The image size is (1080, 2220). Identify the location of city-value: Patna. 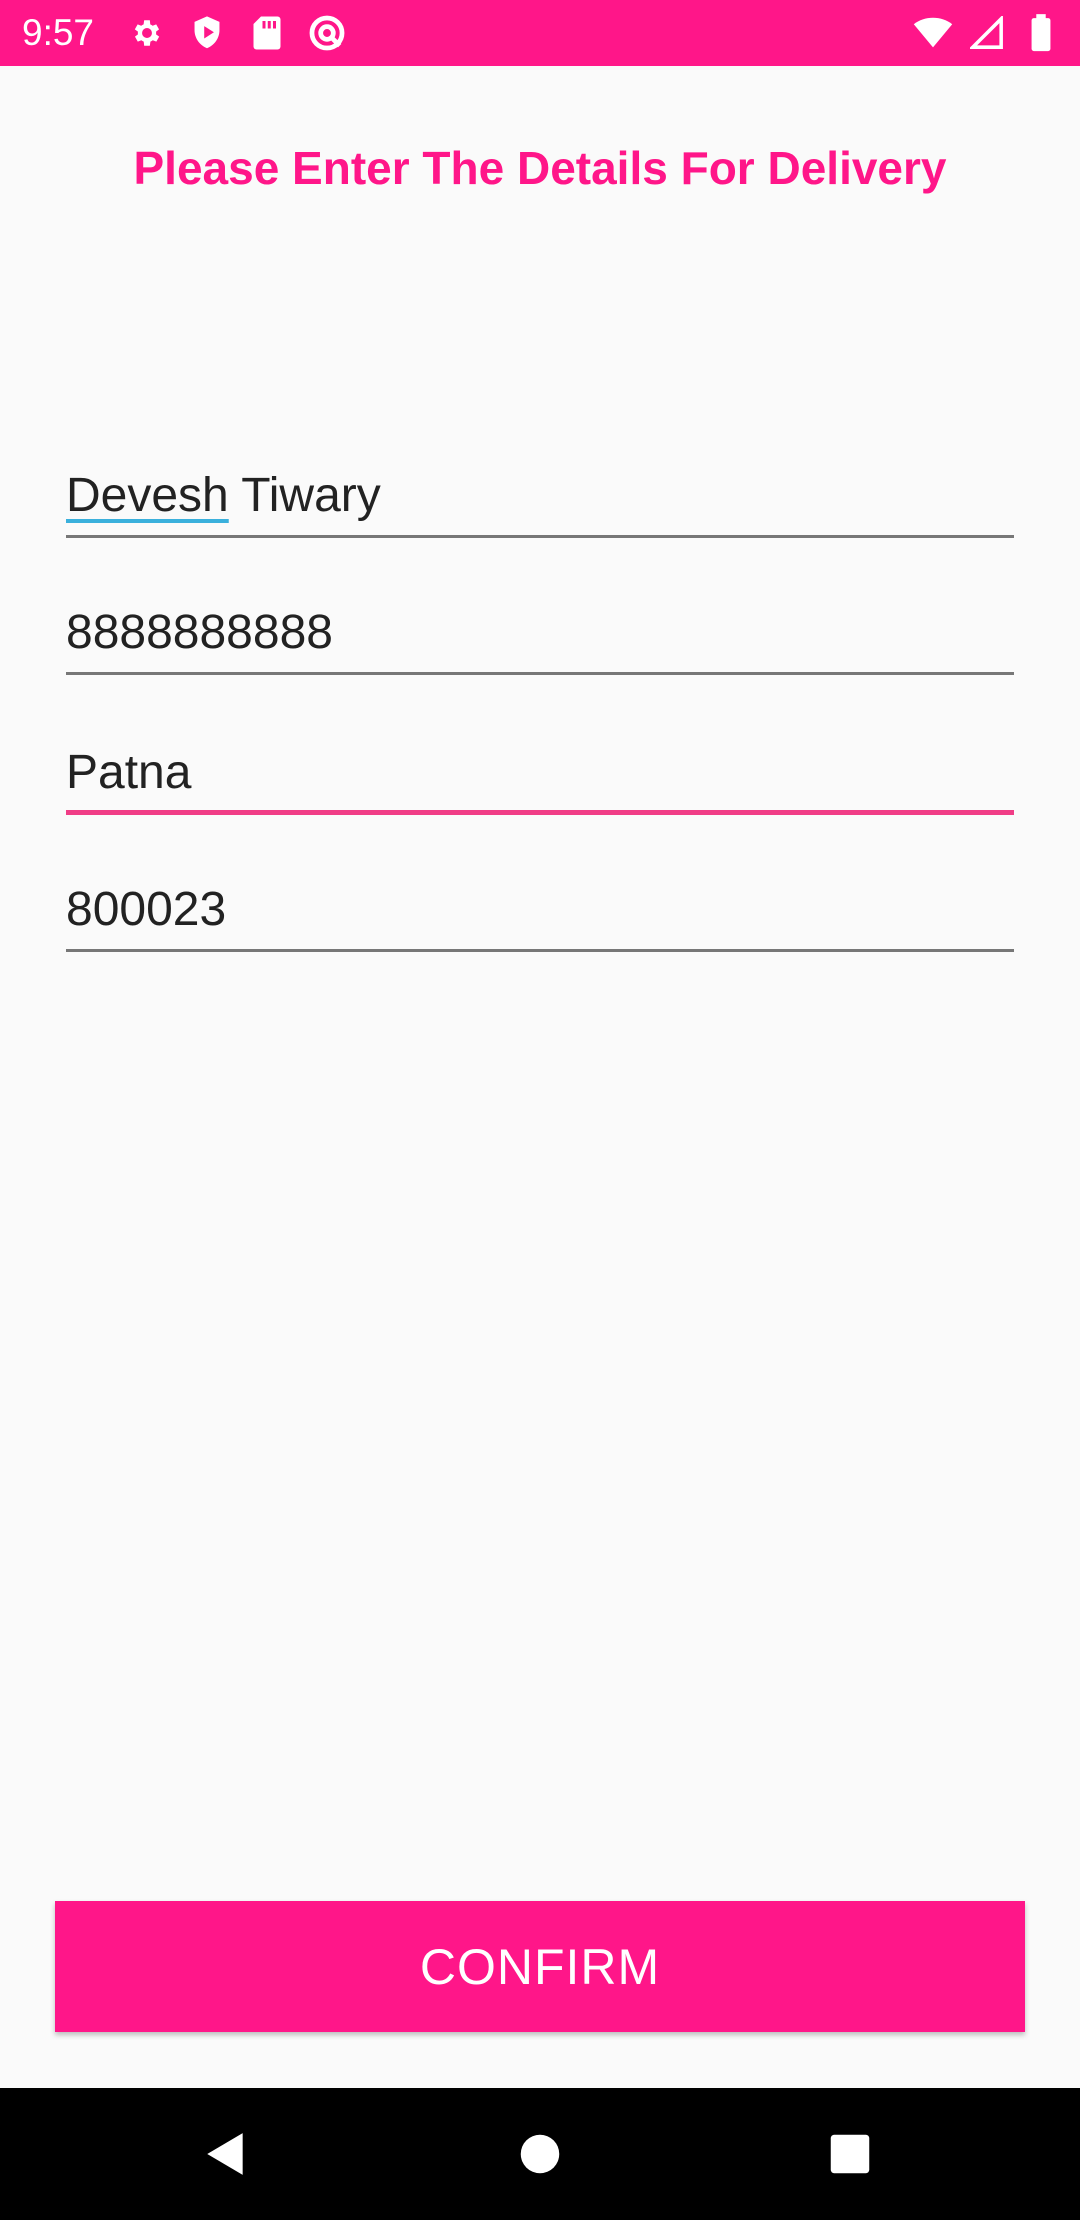
(129, 772).